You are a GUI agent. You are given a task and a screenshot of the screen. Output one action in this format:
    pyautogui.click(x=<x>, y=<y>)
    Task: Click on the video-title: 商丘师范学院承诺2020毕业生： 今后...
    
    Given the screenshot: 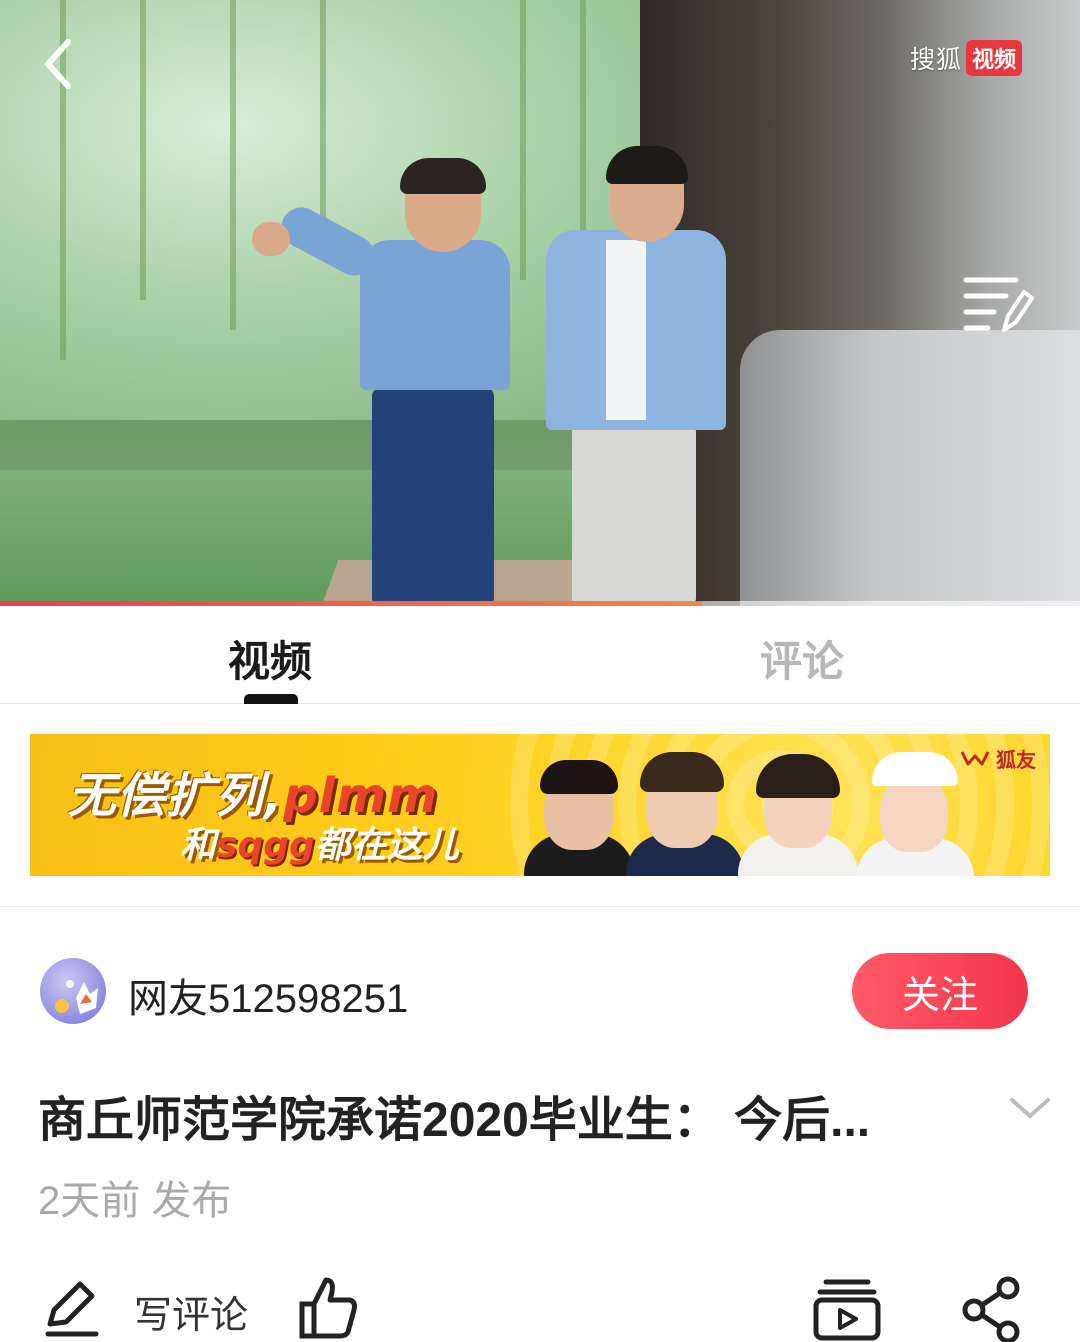 What is the action you would take?
    pyautogui.click(x=454, y=1120)
    